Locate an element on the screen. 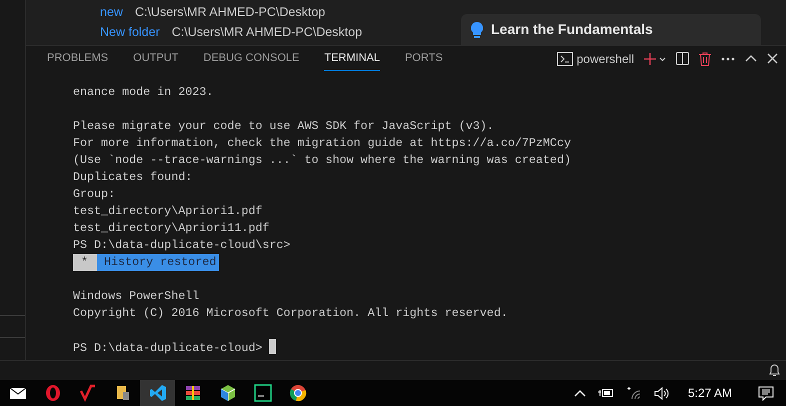  notification-icon is located at coordinates (766, 393).